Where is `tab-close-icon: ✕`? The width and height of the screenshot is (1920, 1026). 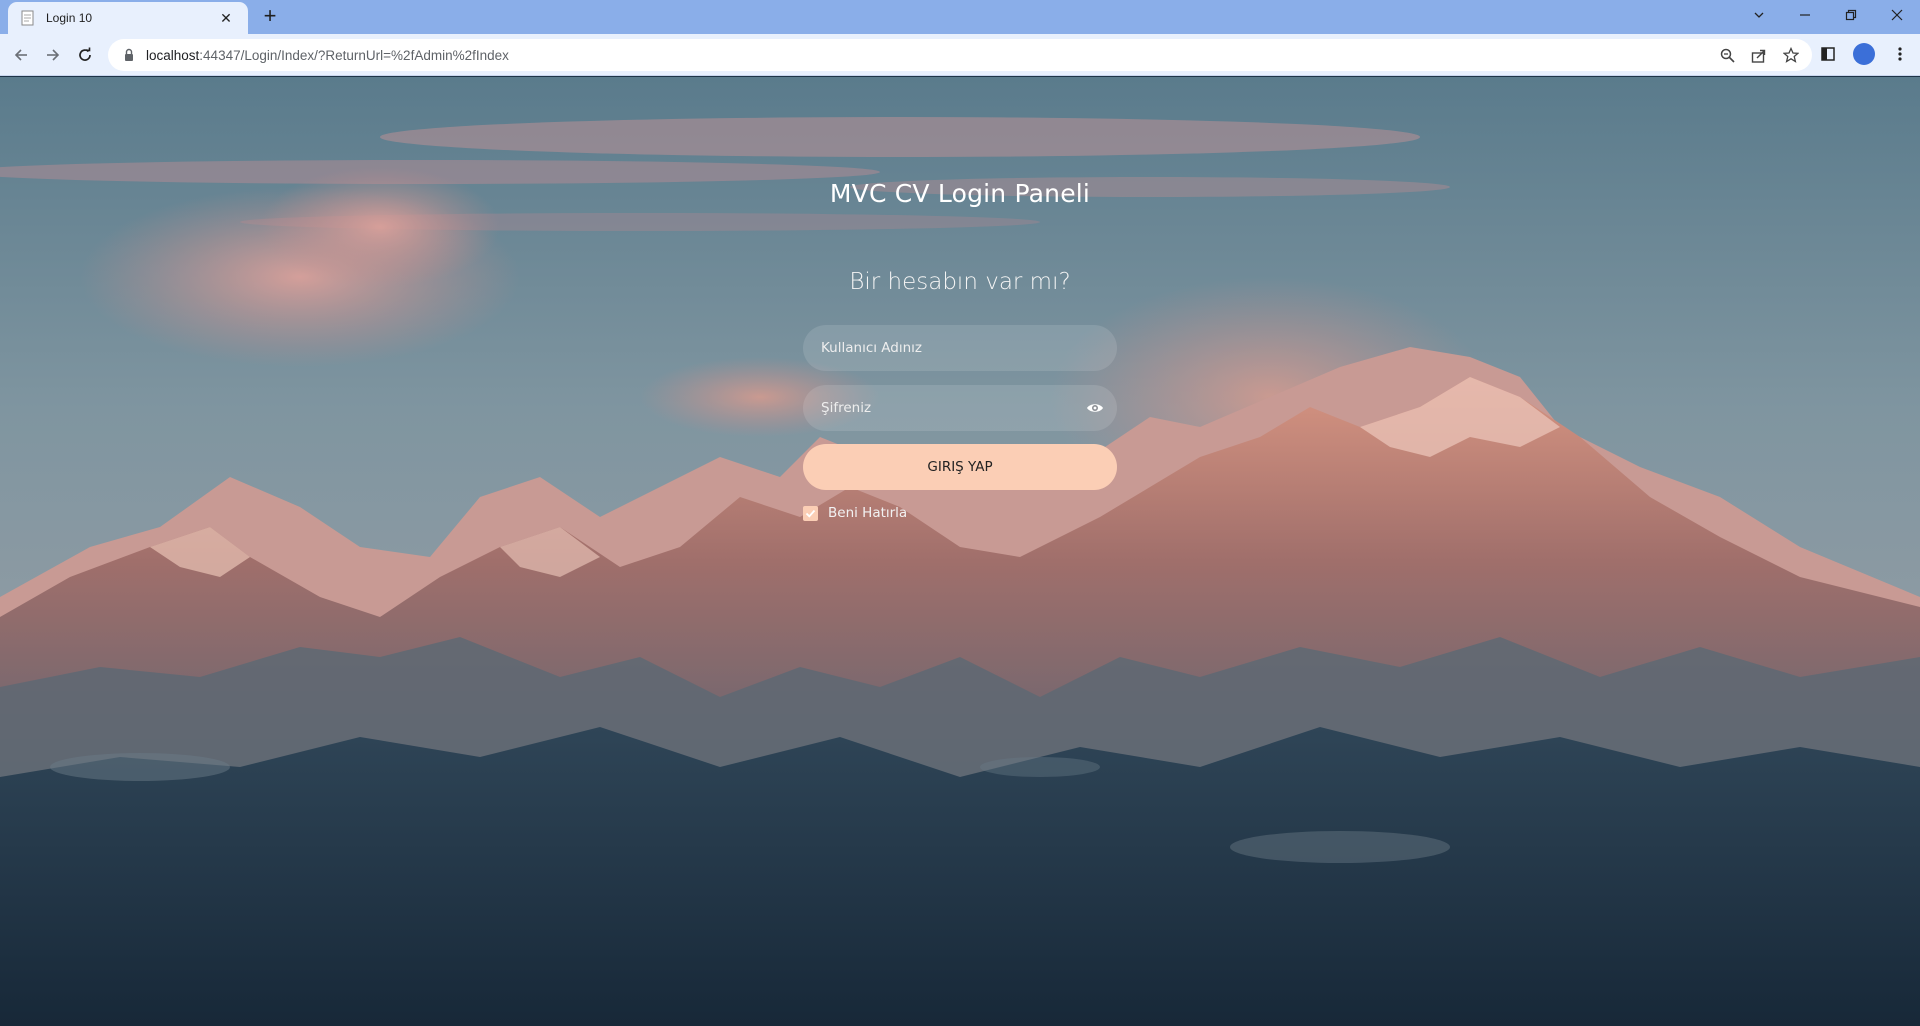
tab-close-icon: ✕ is located at coordinates (226, 18).